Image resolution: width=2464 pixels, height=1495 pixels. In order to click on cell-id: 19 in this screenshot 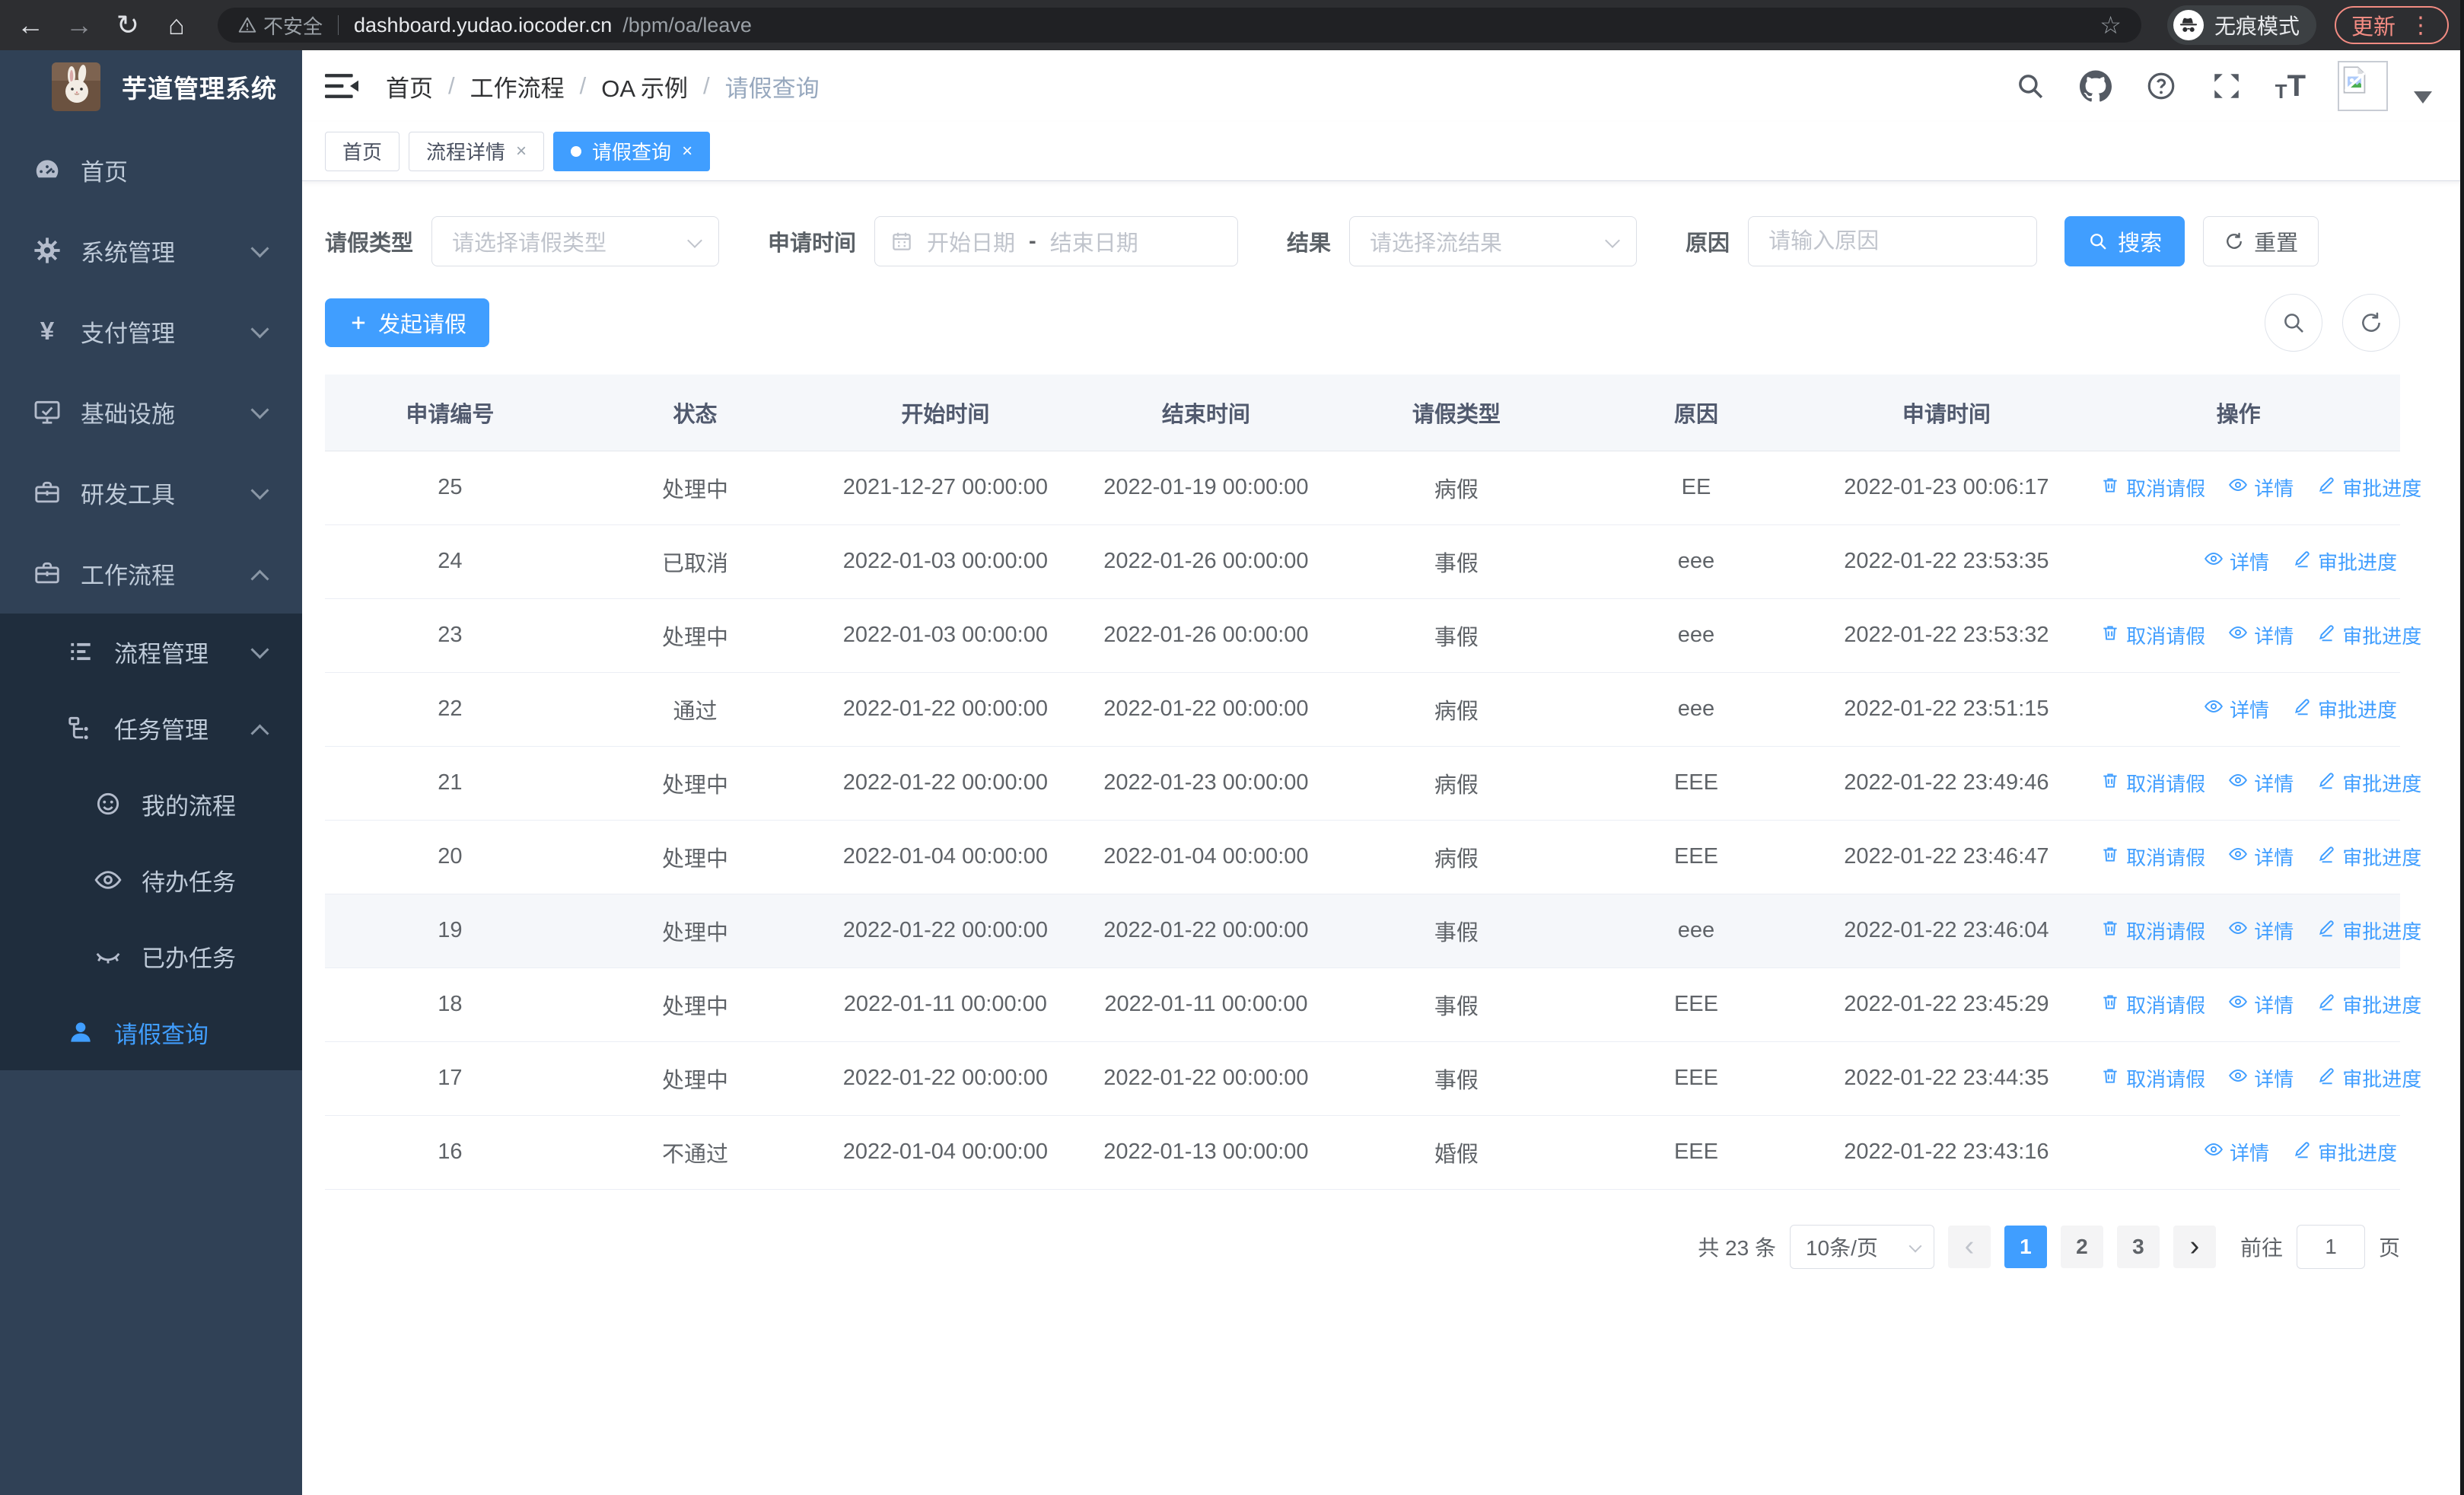, I will do `click(450, 931)`.